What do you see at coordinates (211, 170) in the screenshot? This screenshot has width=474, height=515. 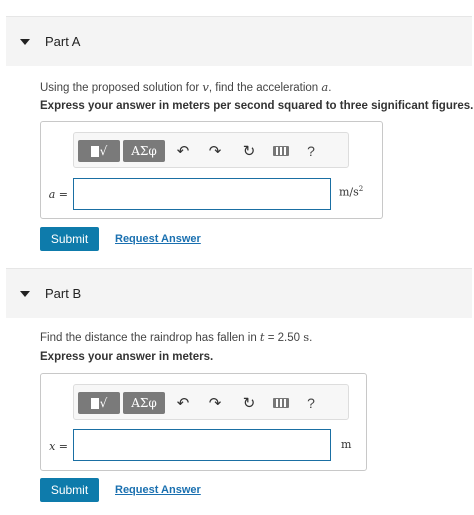 I see `part-a-answer-box: √ ΑΣφ ↶ ↷ ↻ ? a = m/s2` at bounding box center [211, 170].